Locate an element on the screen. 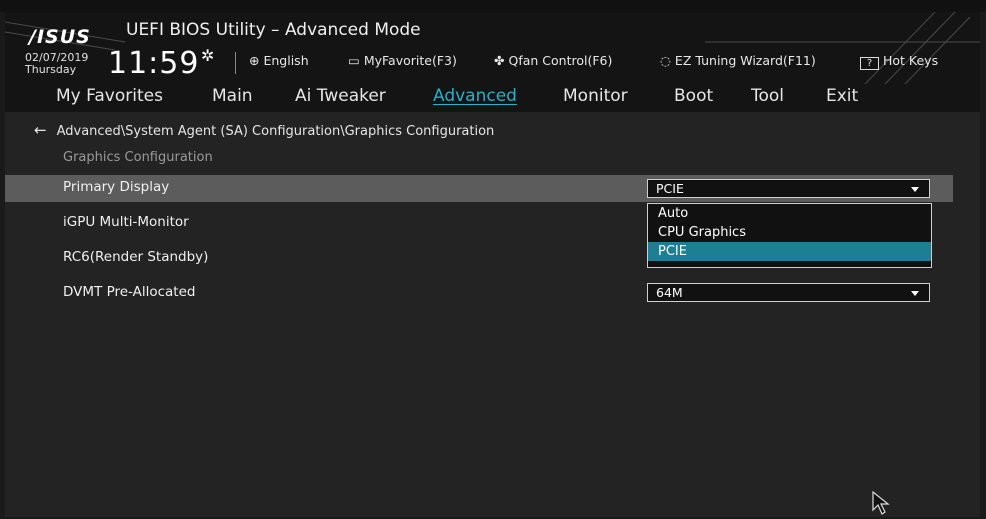 The image size is (986, 519). tab-monitor: Monitor is located at coordinates (595, 96).